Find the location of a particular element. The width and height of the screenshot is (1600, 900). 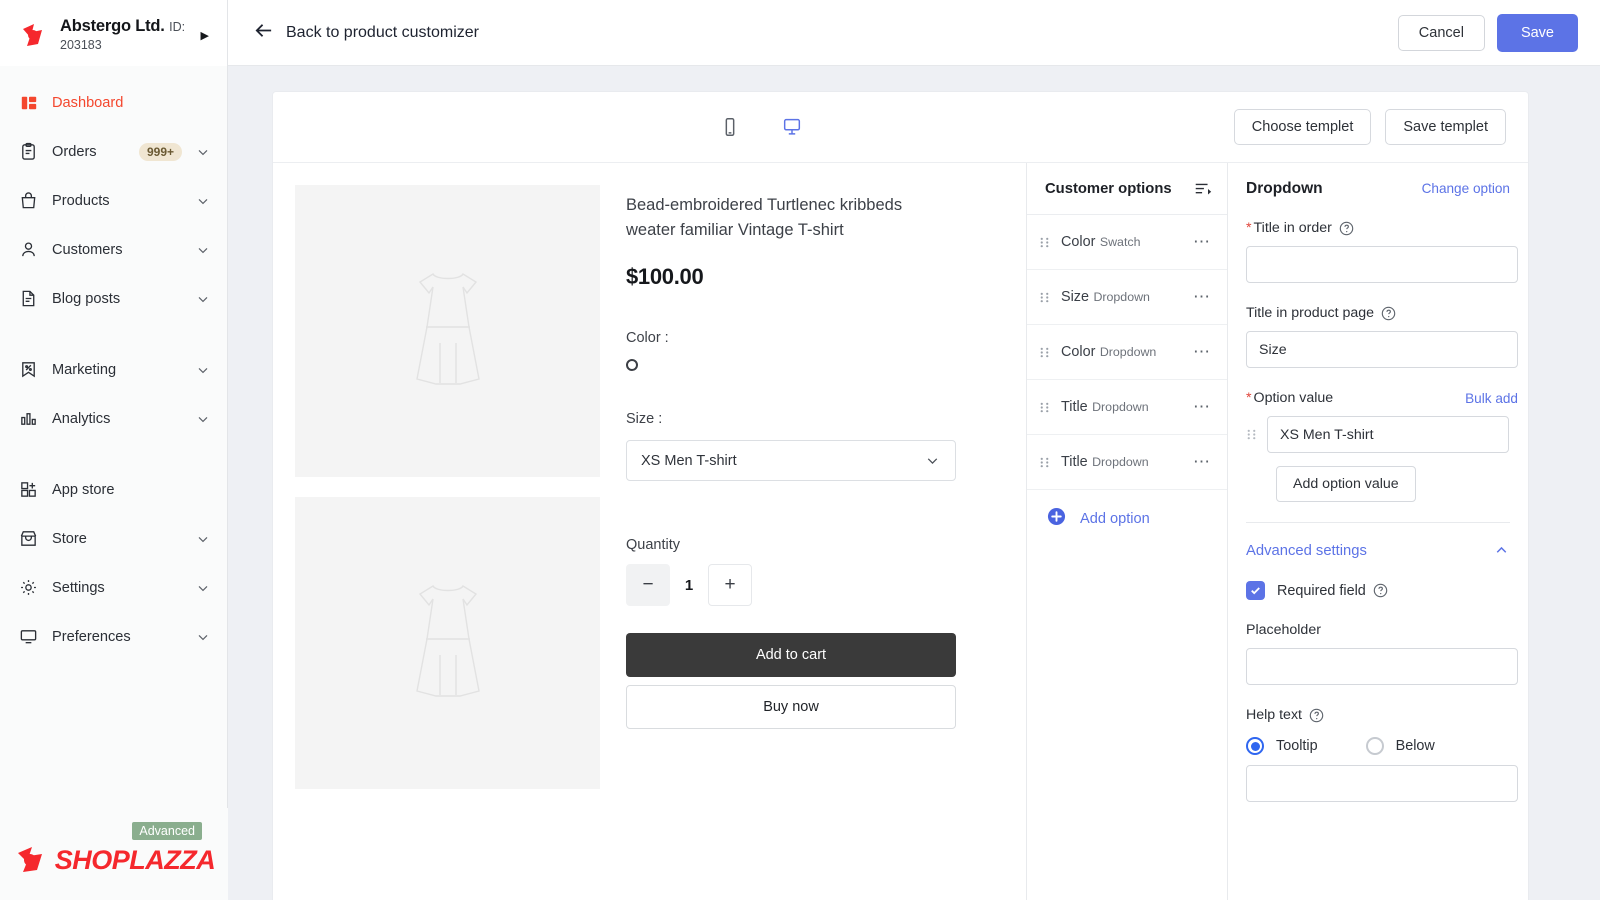

sidebar-item-analytics: Analytics is located at coordinates (113, 418).